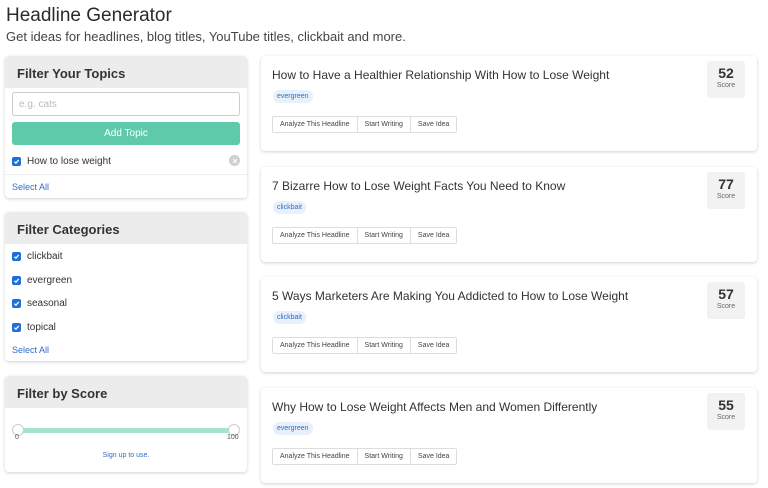  What do you see at coordinates (126, 228) in the screenshot?
I see `filter-categories-heading: Filter Categories` at bounding box center [126, 228].